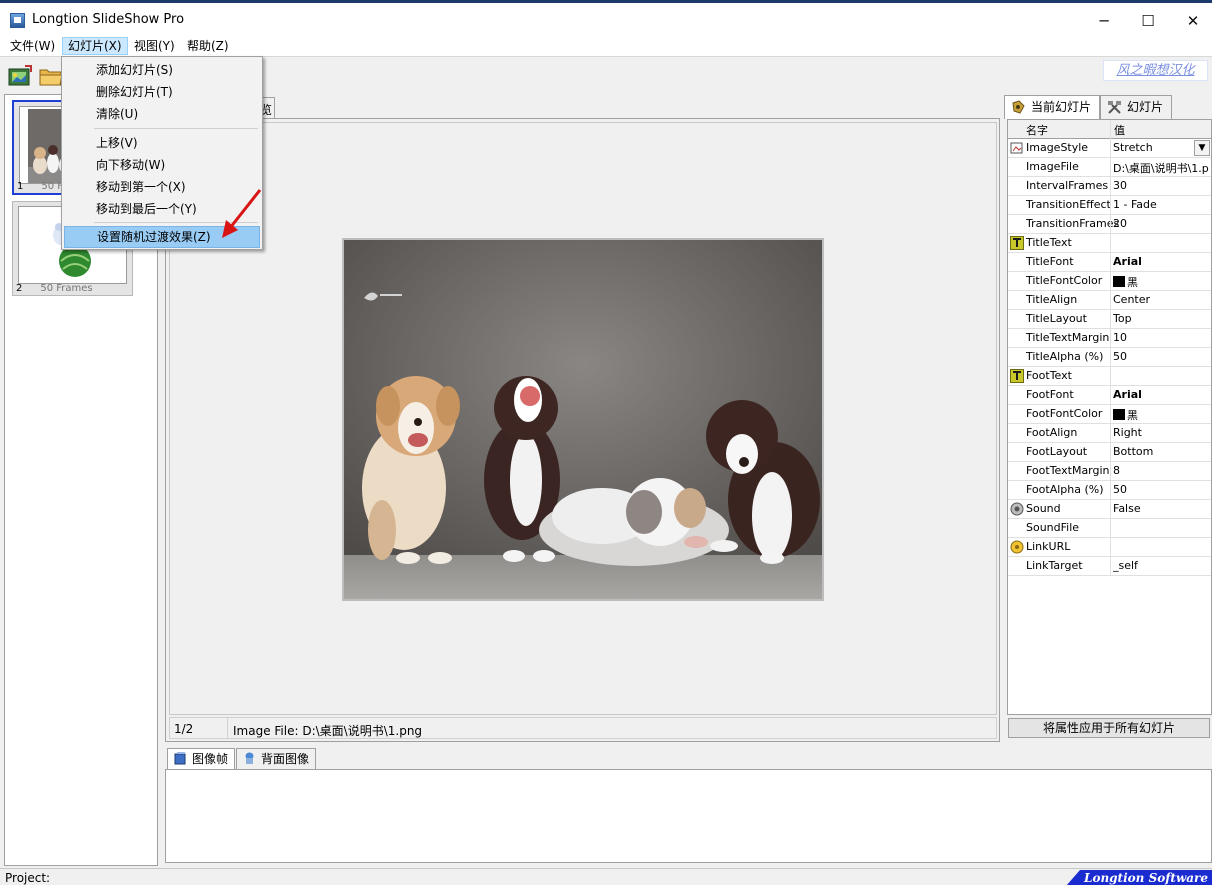  What do you see at coordinates (227, 728) in the screenshot?
I see `status-divider` at bounding box center [227, 728].